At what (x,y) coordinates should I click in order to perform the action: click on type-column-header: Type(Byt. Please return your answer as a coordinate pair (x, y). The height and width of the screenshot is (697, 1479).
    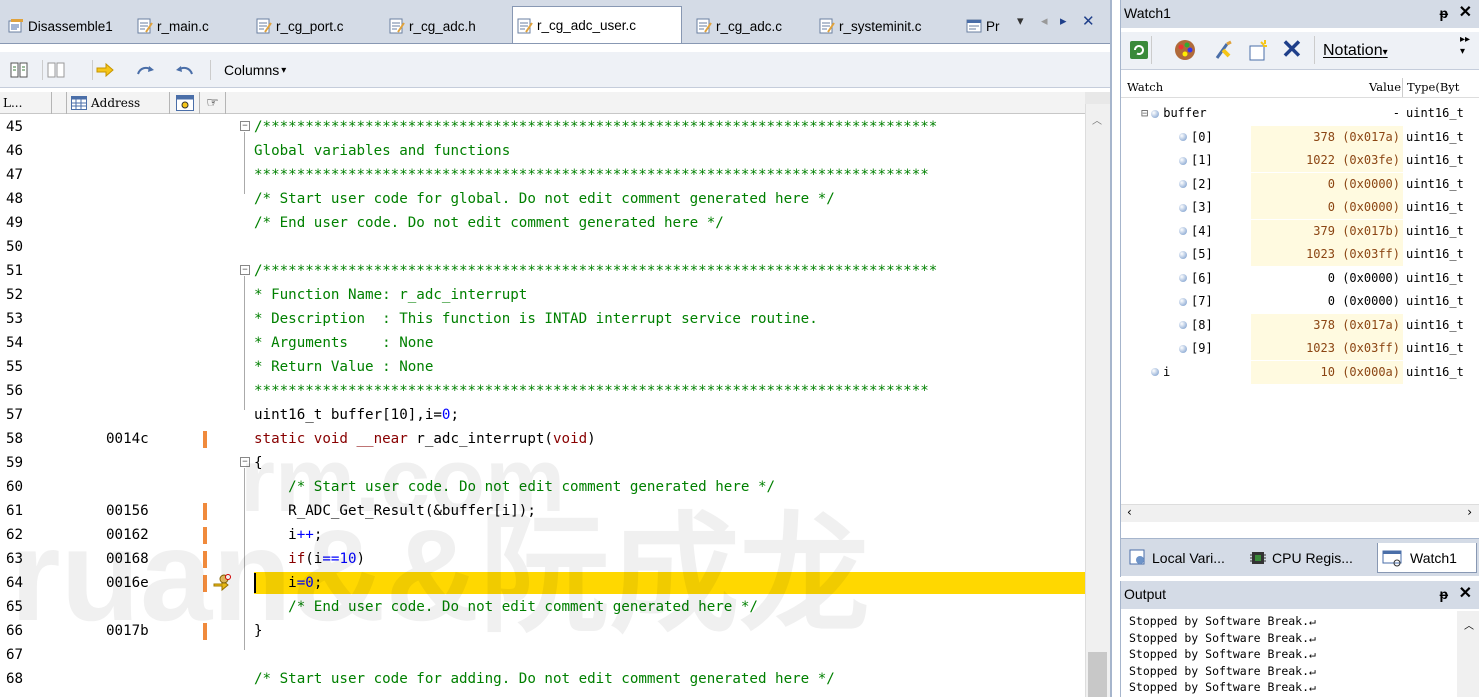
    Looking at the image, I should click on (1433, 87).